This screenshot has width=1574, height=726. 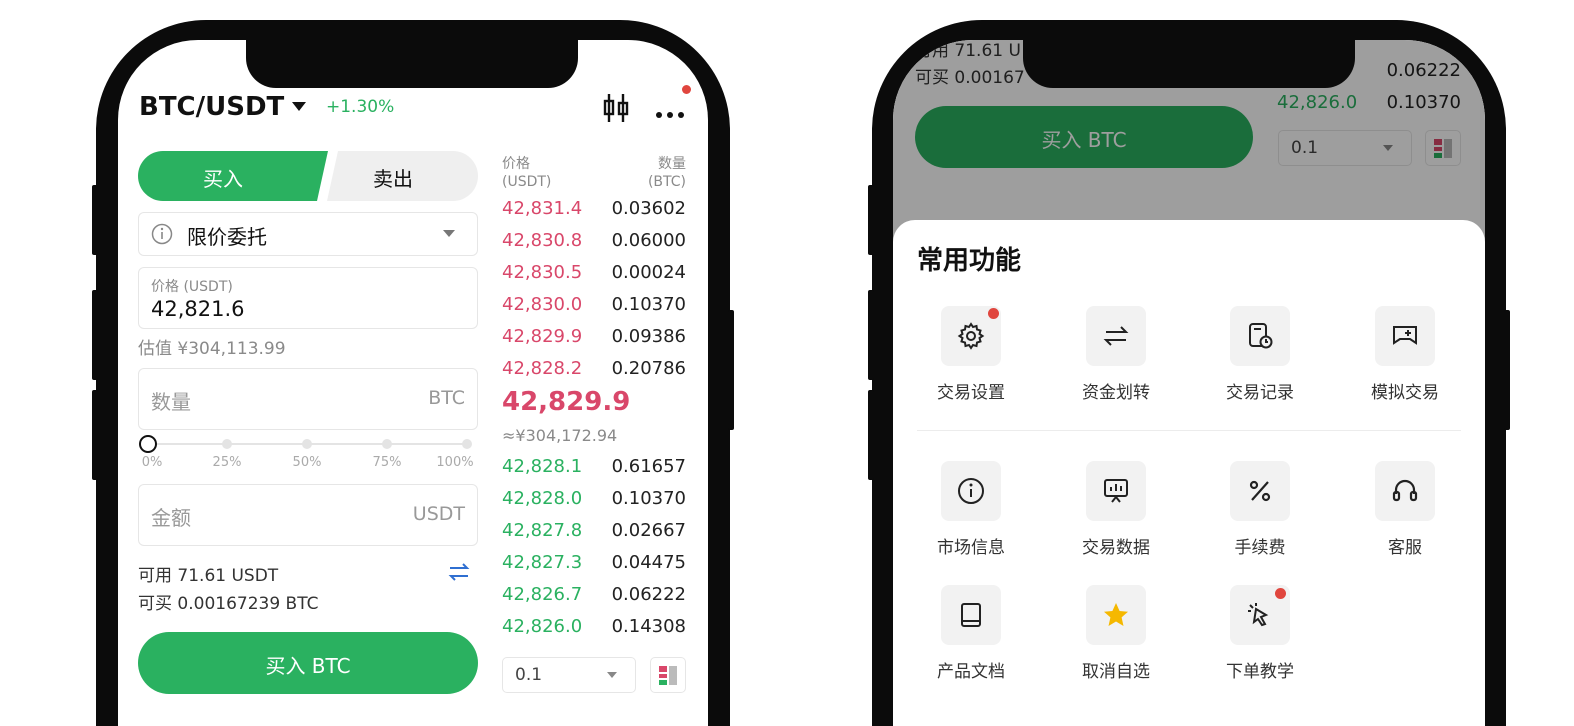 What do you see at coordinates (594, 337) in the screenshot?
I see `ask-row: 42,829.9 0.09386` at bounding box center [594, 337].